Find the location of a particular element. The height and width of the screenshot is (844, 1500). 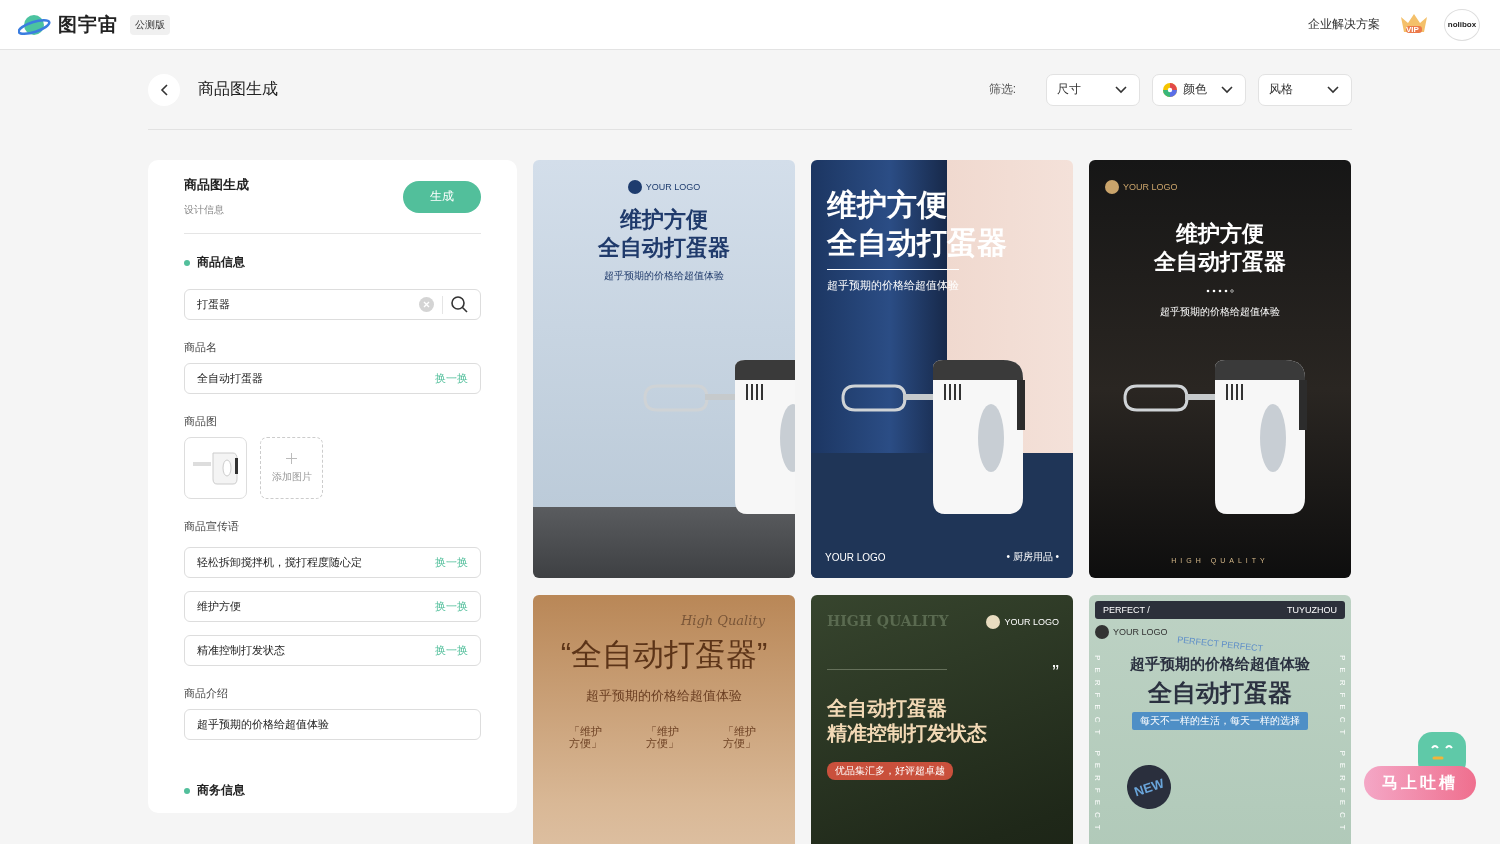

poster-preview-card: PERFECT / TUYUZHOU YOUR LOGO PERFECT PERFECT 超乎预期的价格给超值体验 全自动打蛋器 每天不一样的生活，每天一样的选择 NEW PERFECT PERFECT PERFECT PERFECT is located at coordinates (1220, 719).